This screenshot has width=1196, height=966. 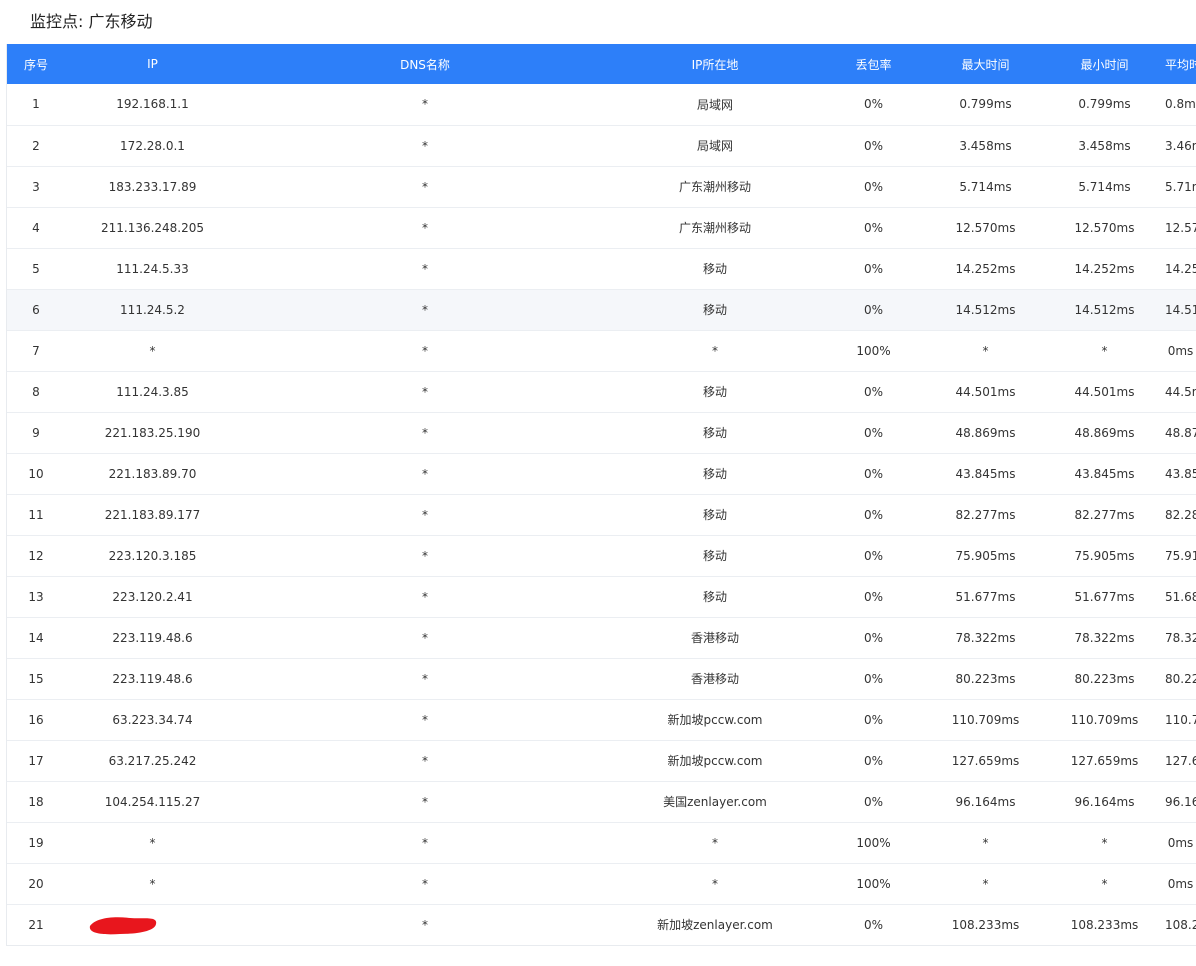 I want to click on cell-ip, so click(x=152, y=924).